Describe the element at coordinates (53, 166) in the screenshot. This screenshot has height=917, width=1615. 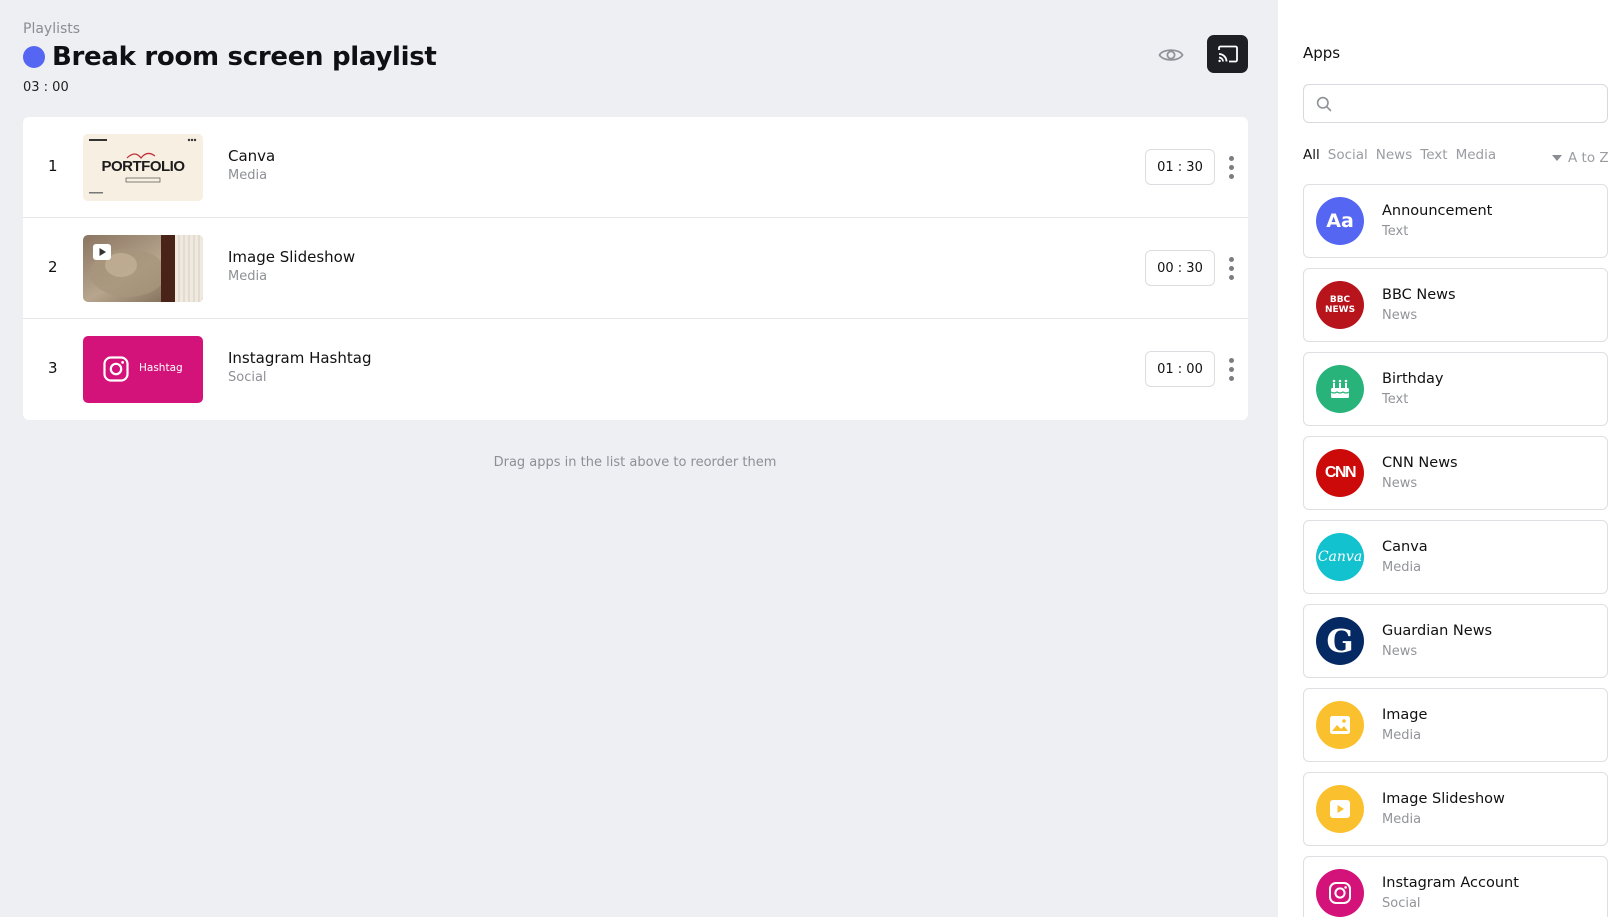
I see `row-index: 1` at that location.